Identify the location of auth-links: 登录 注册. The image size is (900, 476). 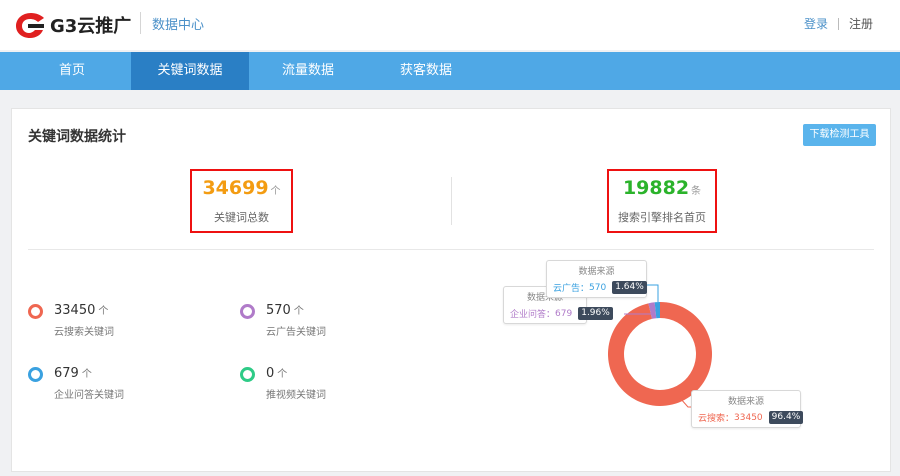
(838, 23).